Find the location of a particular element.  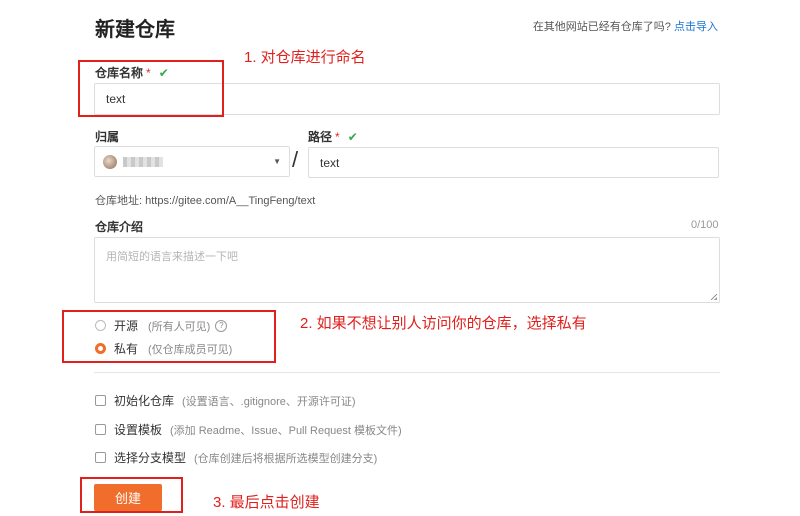

option-branch-model: 选择分支模型 (仓库创建后将根据所选模型创建分支) is located at coordinates (236, 457).